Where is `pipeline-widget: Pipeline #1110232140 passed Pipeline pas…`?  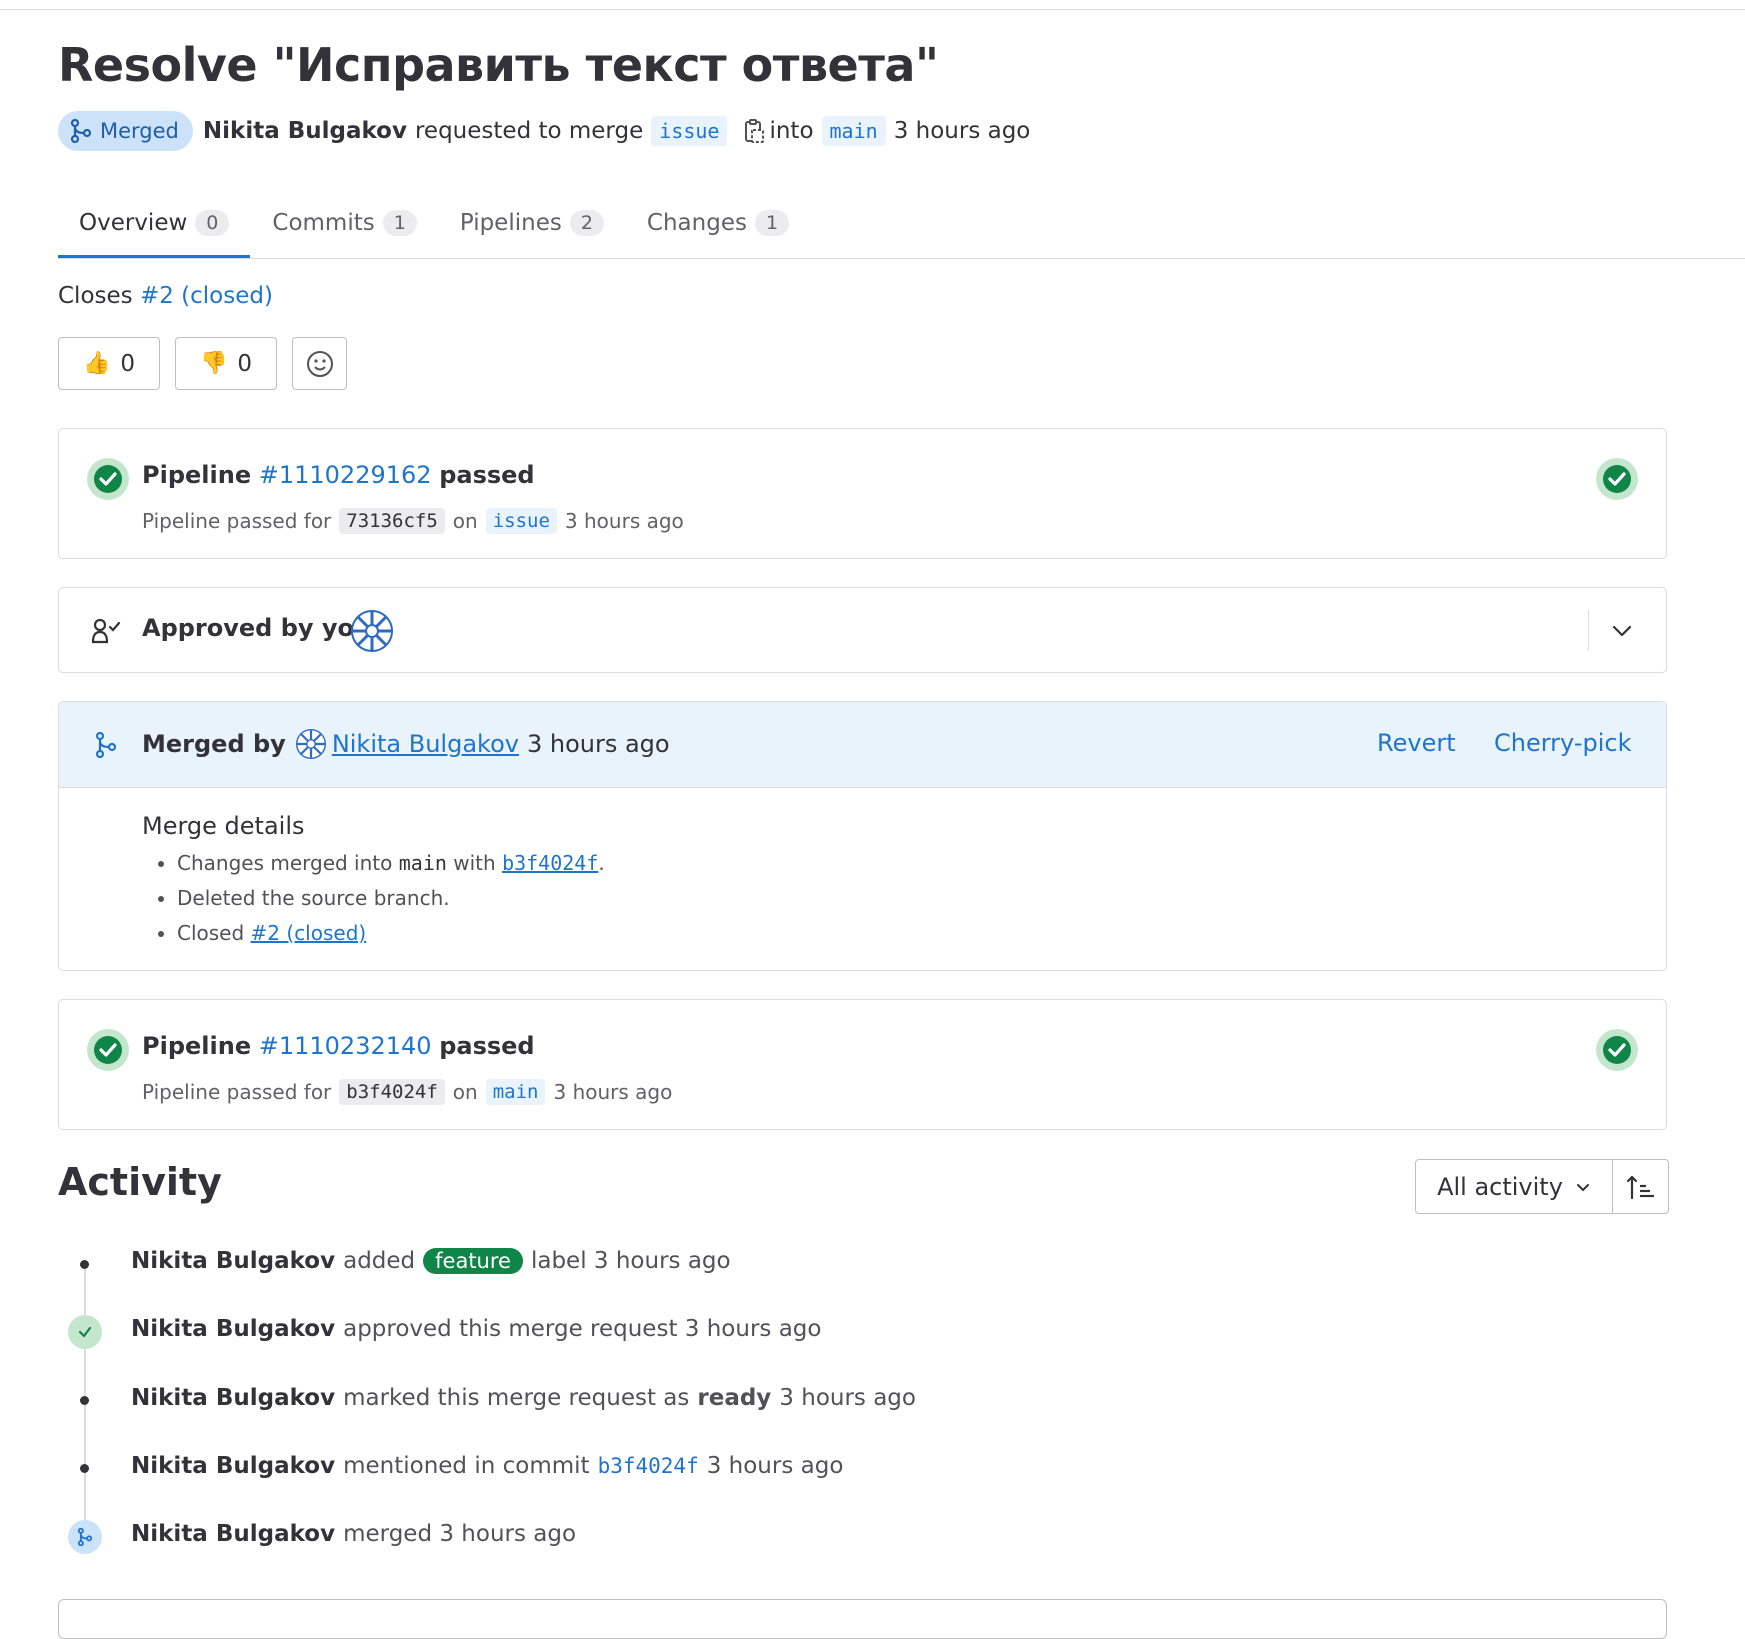 pipeline-widget: Pipeline #1110232140 passed Pipeline pas… is located at coordinates (862, 1064).